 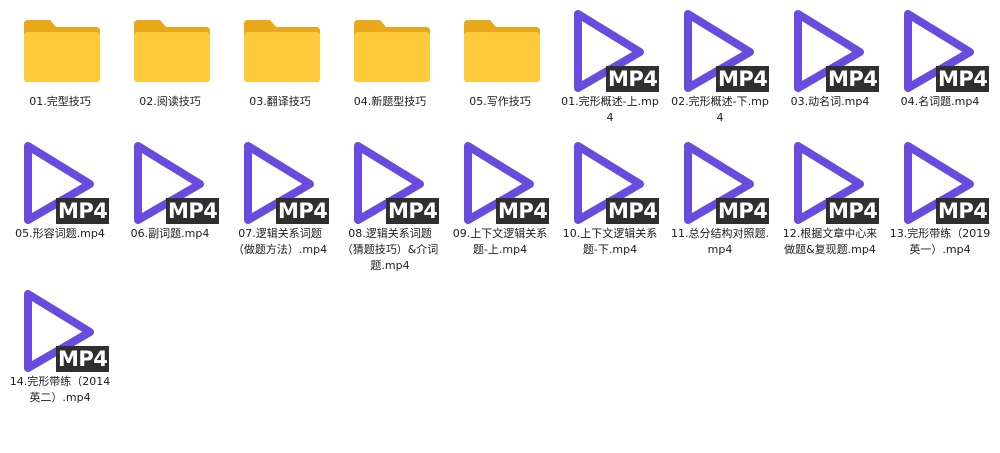 I want to click on video-file-item: MP4 03.动名词.mp4, so click(x=830, y=59).